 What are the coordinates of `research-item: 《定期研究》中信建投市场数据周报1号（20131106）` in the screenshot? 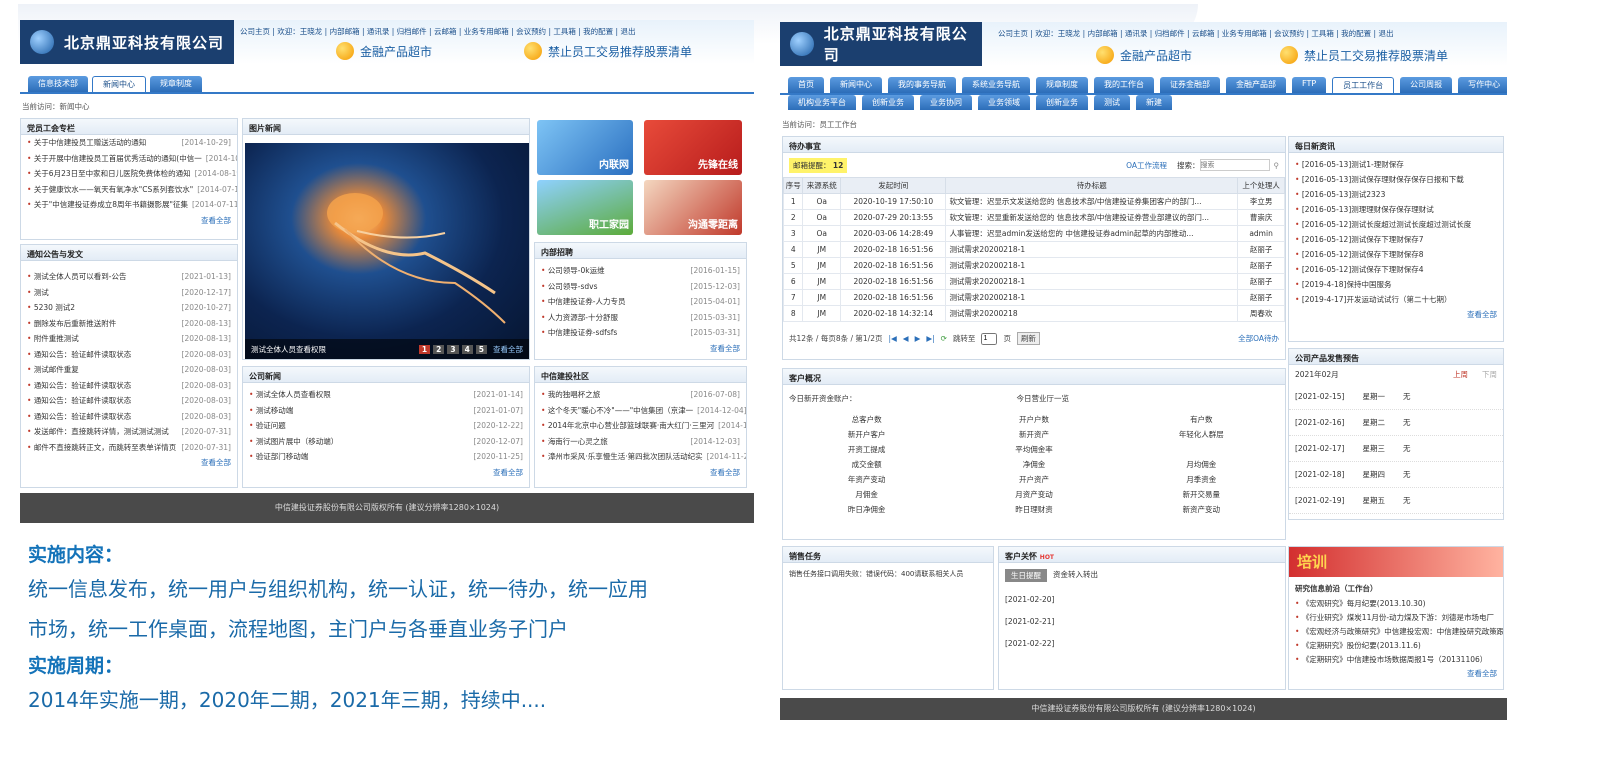 It's located at (1396, 659).